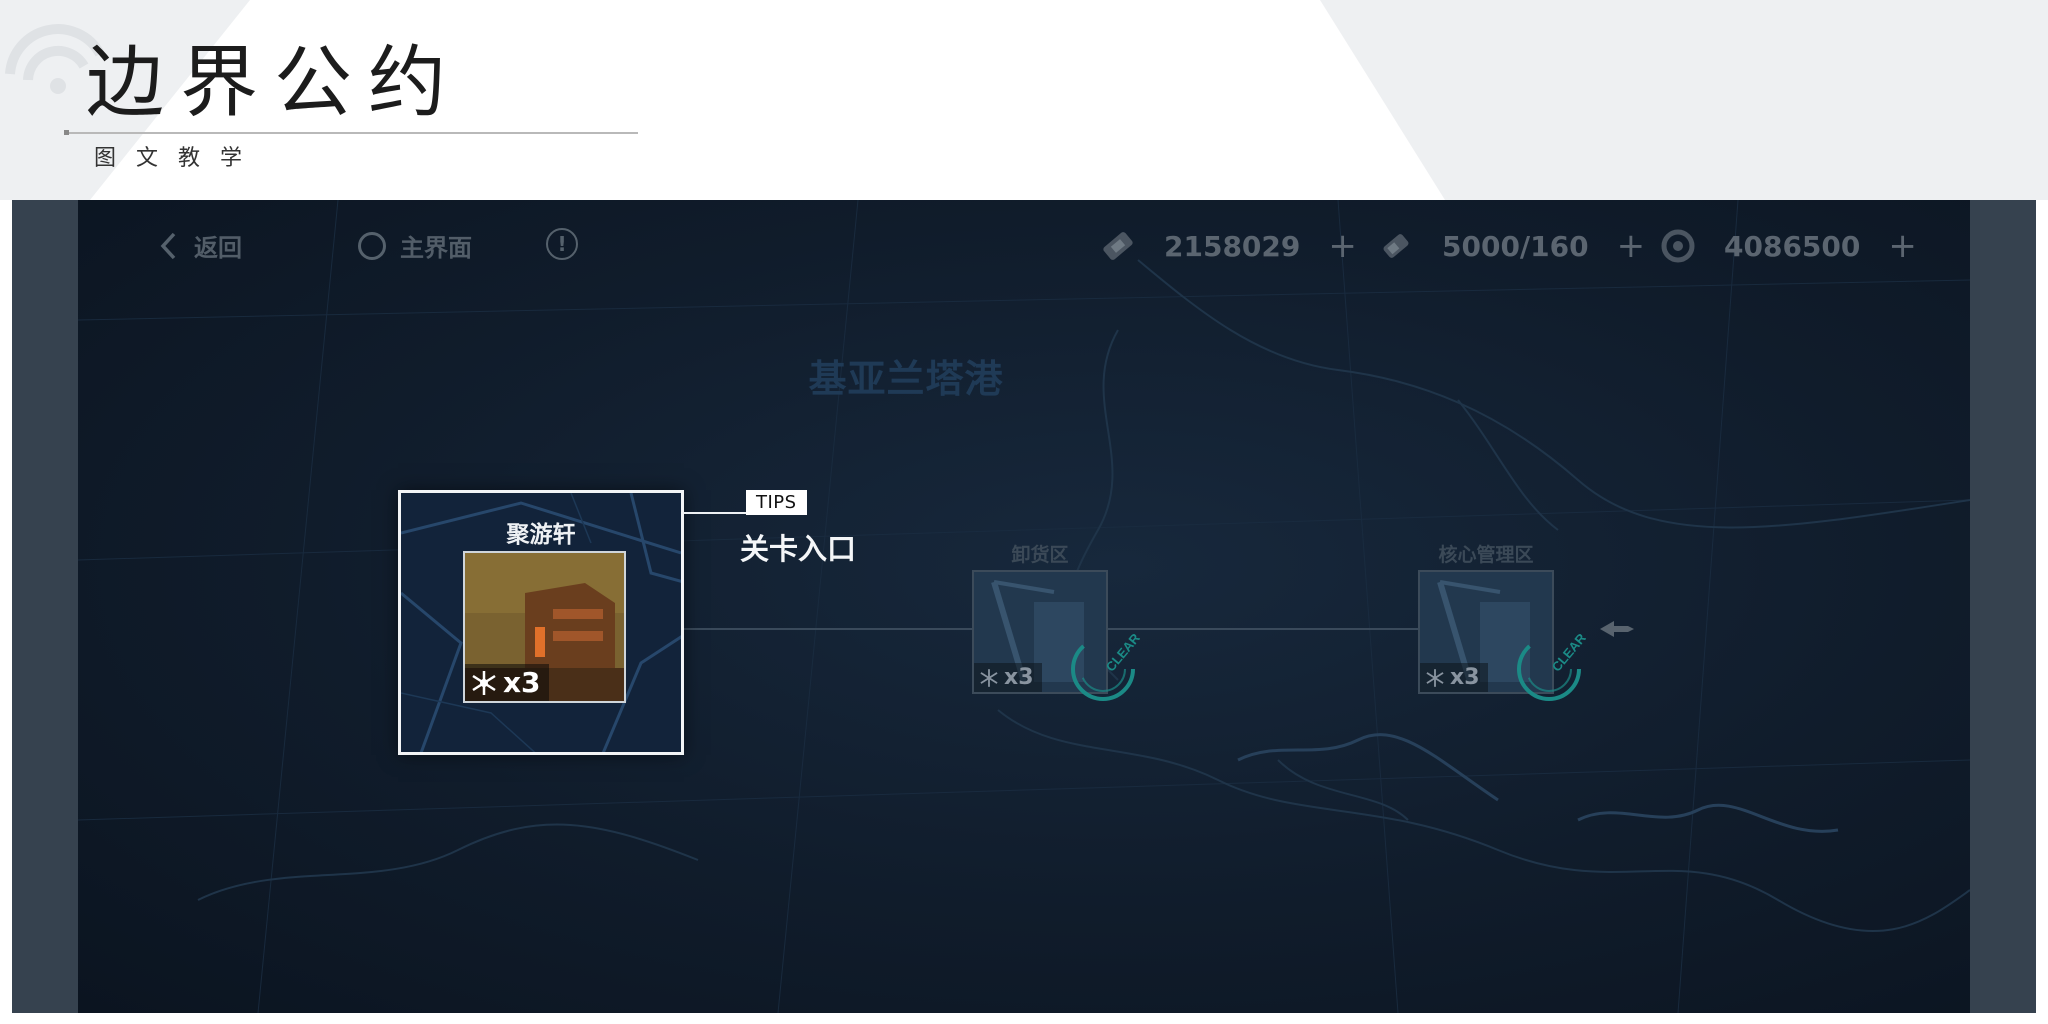 The width and height of the screenshot is (2048, 1024). Describe the element at coordinates (436, 248) in the screenshot. I see `home-label: 主界面` at that location.